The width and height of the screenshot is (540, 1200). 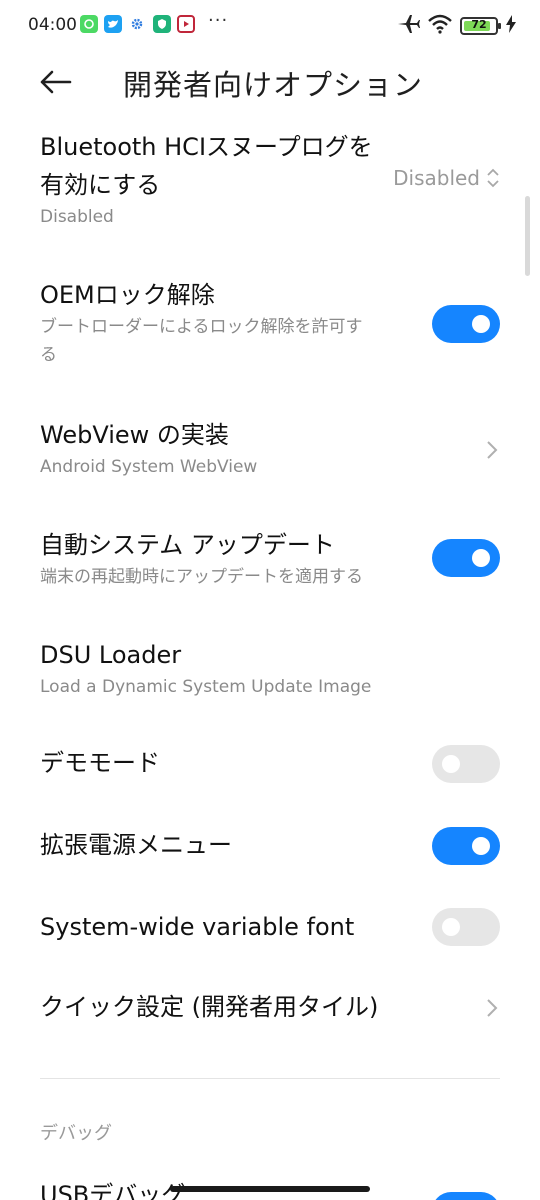 What do you see at coordinates (100, 763) in the screenshot?
I see `demo-mode-title: デモモード` at bounding box center [100, 763].